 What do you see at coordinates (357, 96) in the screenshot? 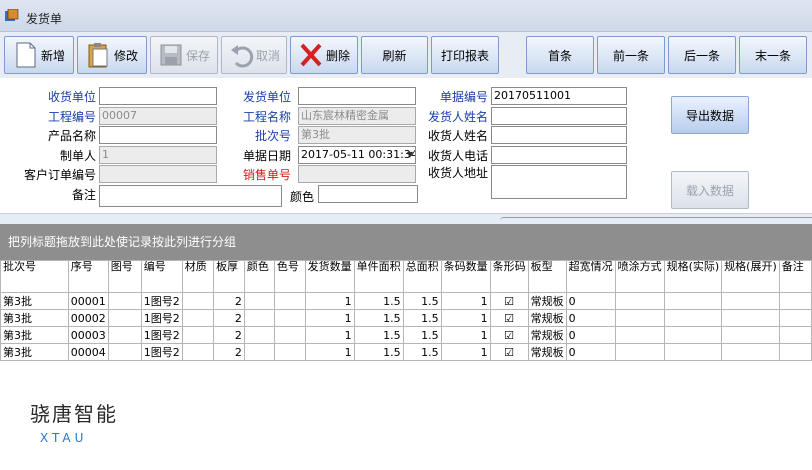
I see `ship-unit-field` at bounding box center [357, 96].